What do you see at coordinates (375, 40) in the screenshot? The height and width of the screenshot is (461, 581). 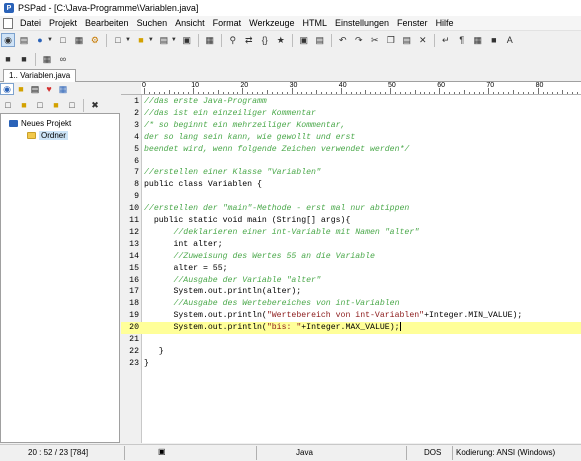 I see `cut-icon: ✂` at bounding box center [375, 40].